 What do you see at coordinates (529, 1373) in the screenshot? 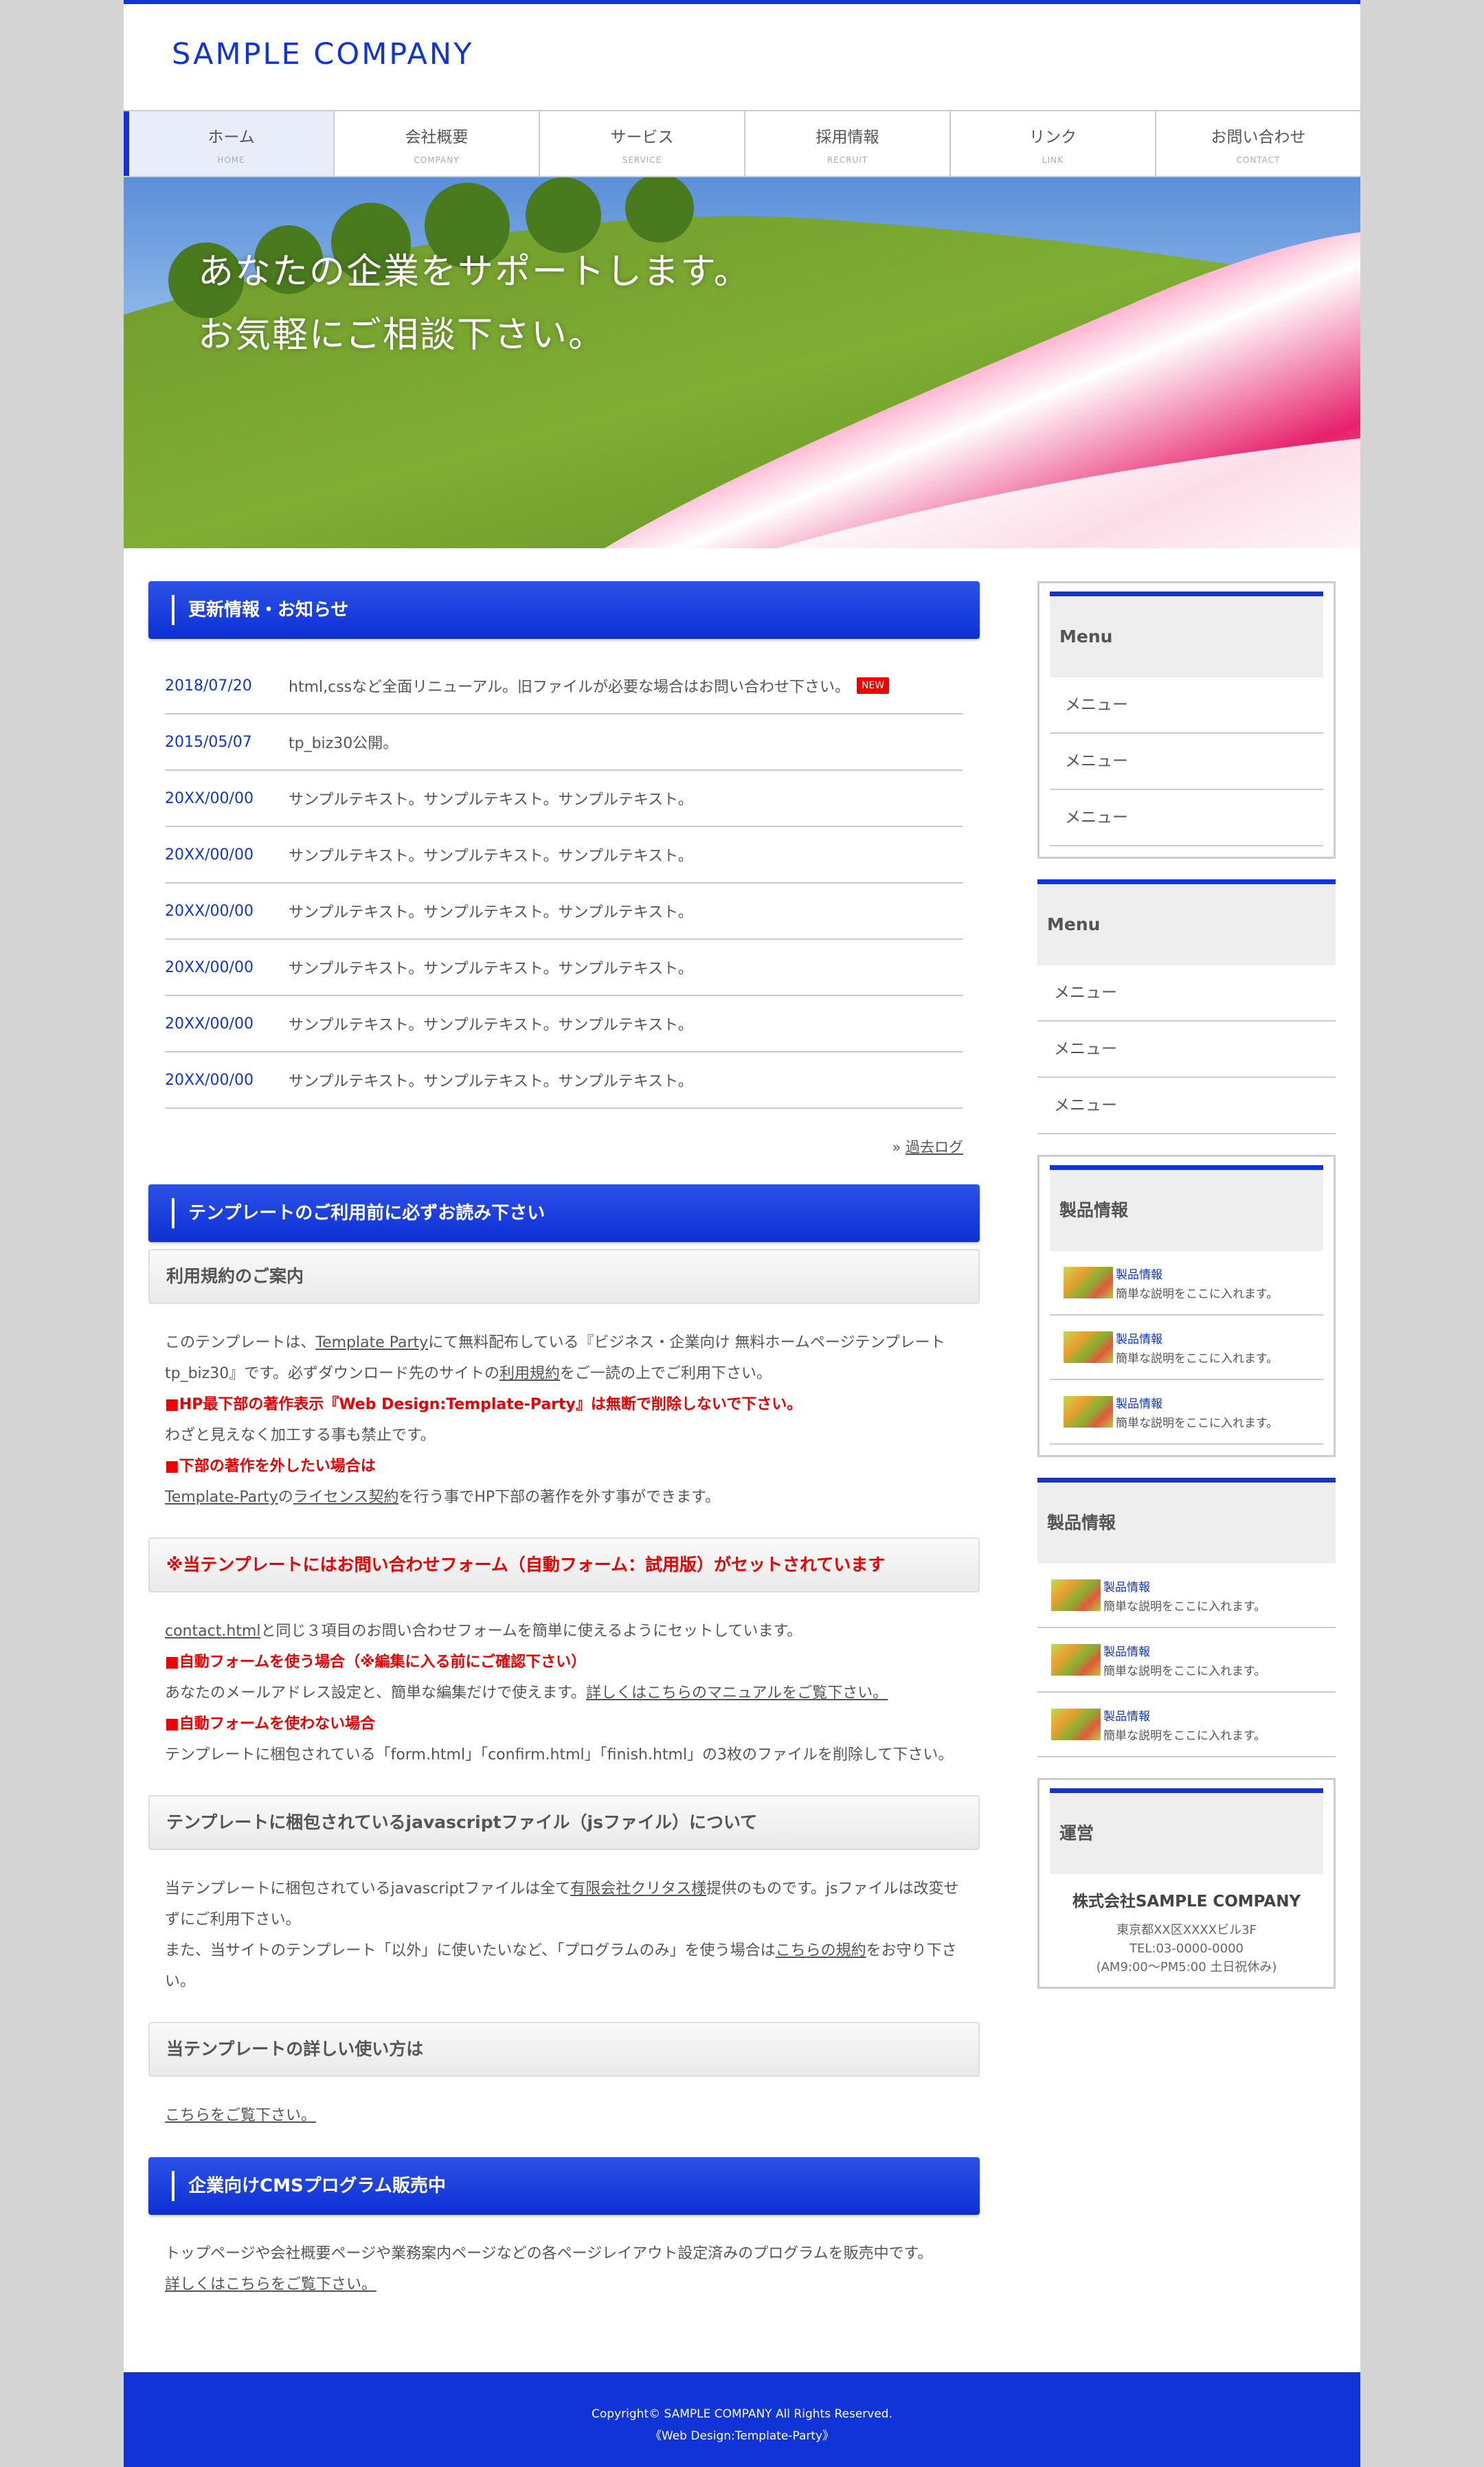
I see `terms-link: 利用規約` at bounding box center [529, 1373].